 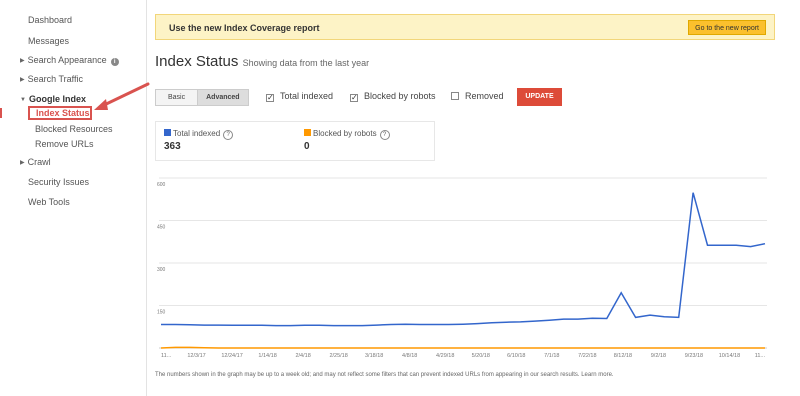 I want to click on stat-label: Blocked by robots, so click(x=345, y=133).